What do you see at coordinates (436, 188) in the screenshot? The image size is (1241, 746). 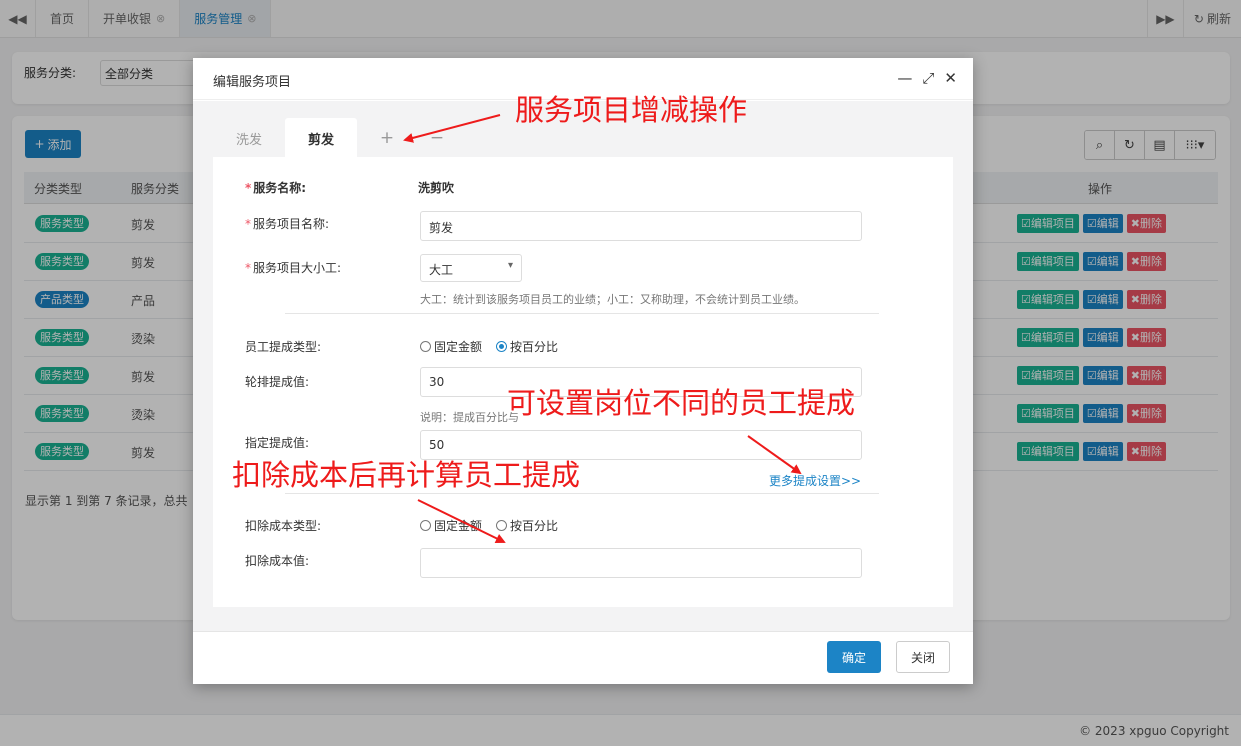 I see `service-name-value: 洗剪吹` at bounding box center [436, 188].